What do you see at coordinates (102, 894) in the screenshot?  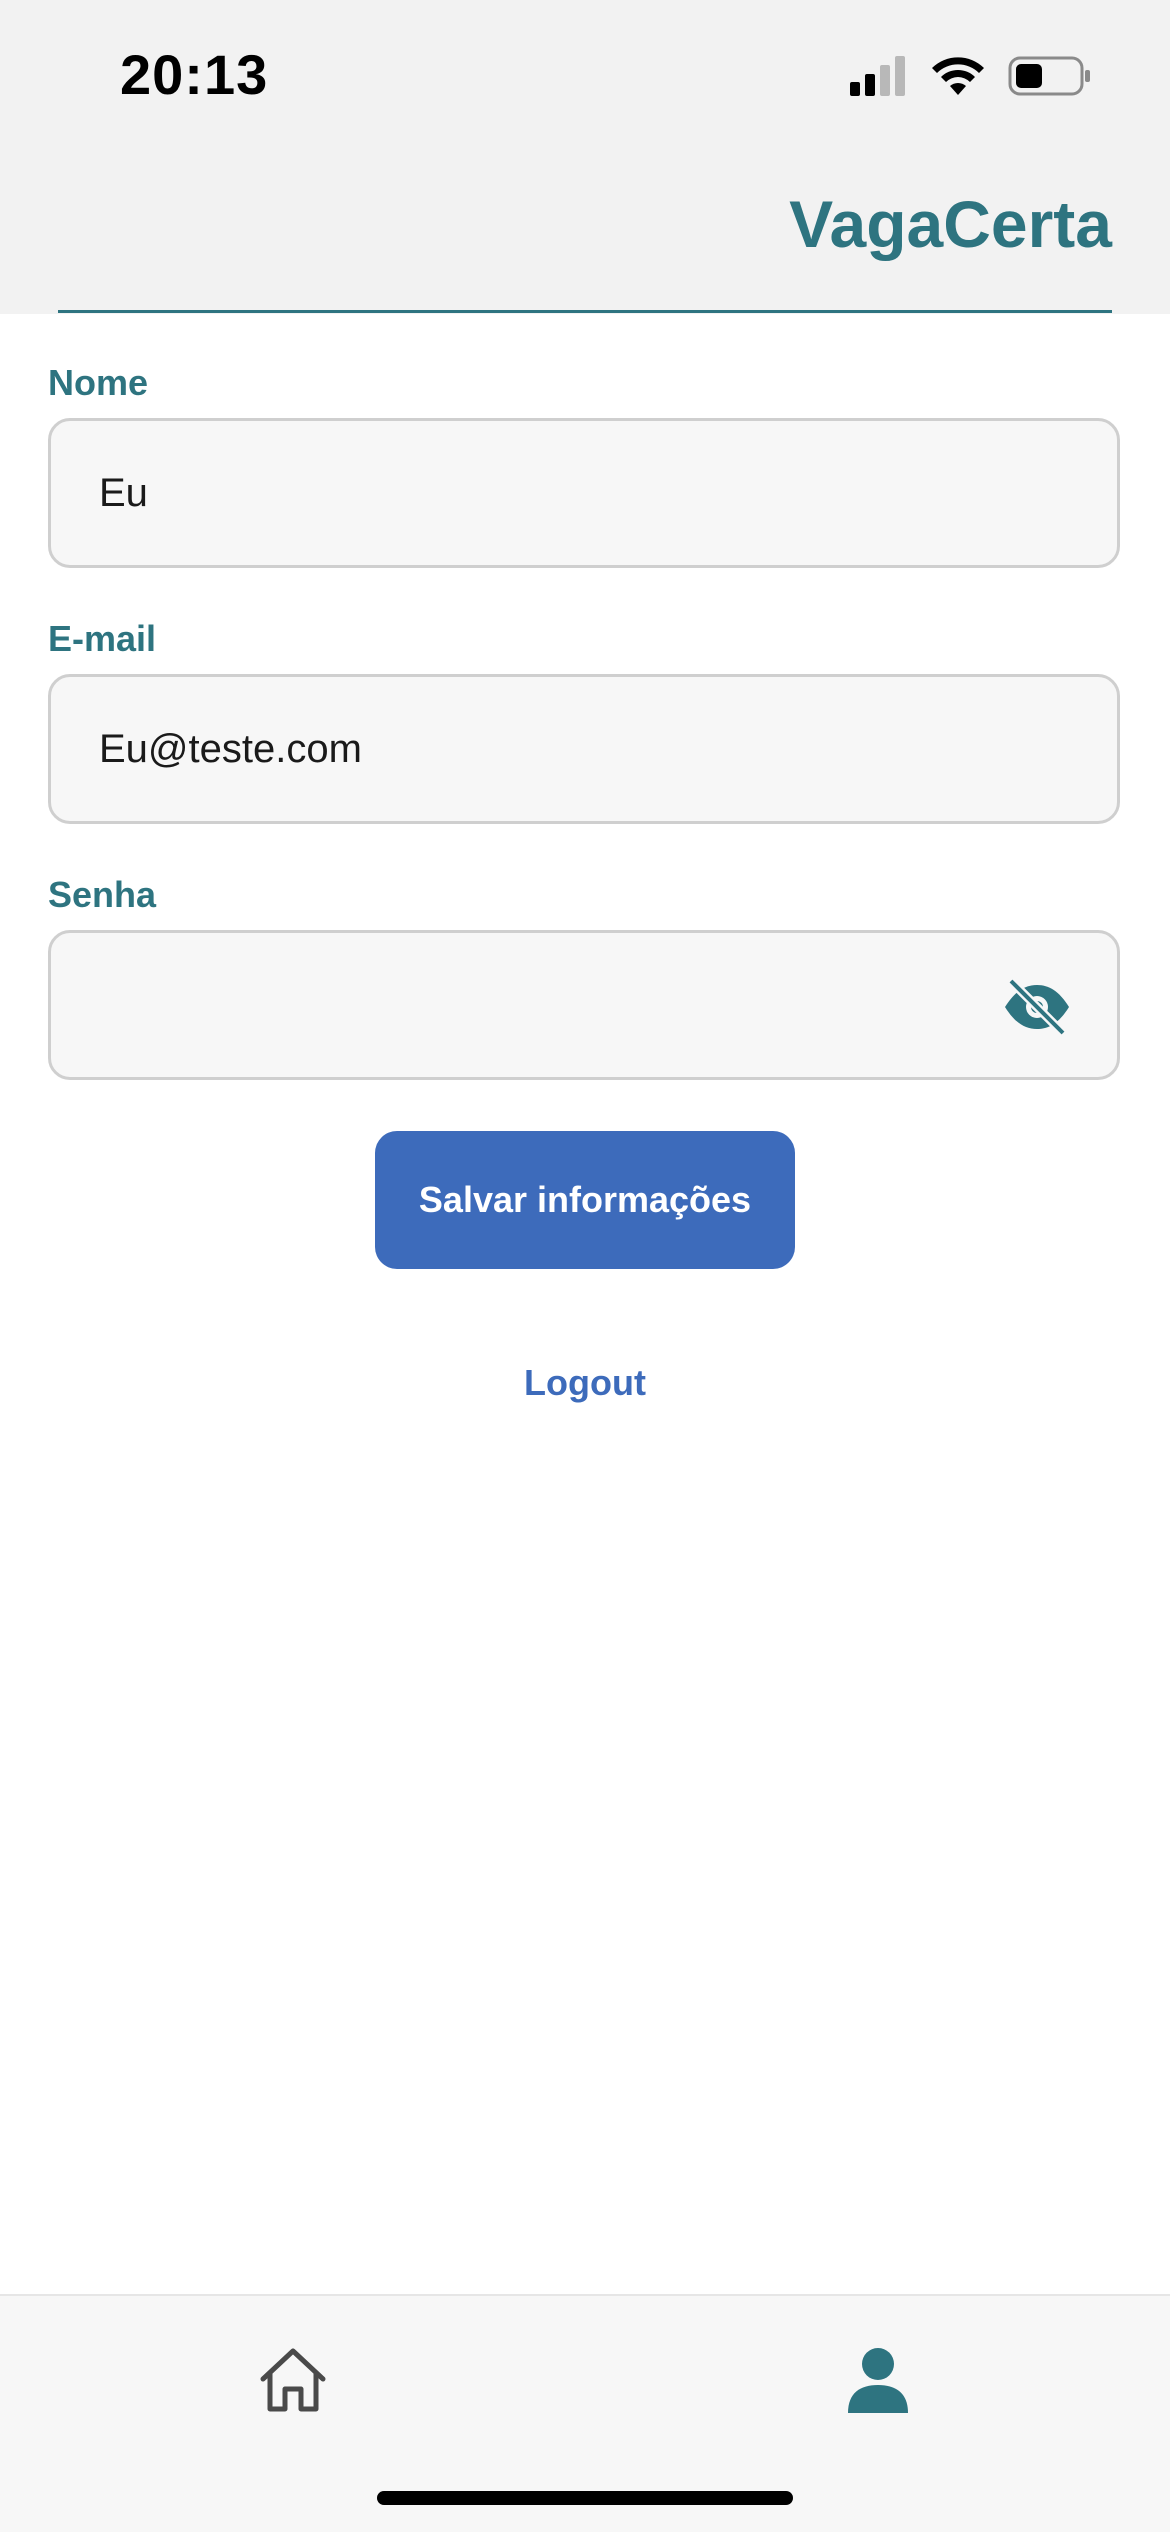 I see `password-label: Senha` at bounding box center [102, 894].